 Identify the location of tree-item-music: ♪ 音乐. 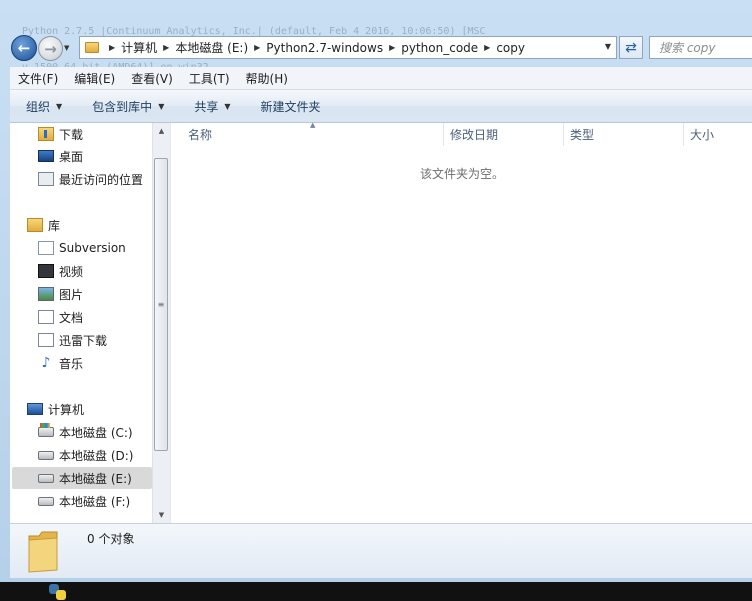
(60, 363).